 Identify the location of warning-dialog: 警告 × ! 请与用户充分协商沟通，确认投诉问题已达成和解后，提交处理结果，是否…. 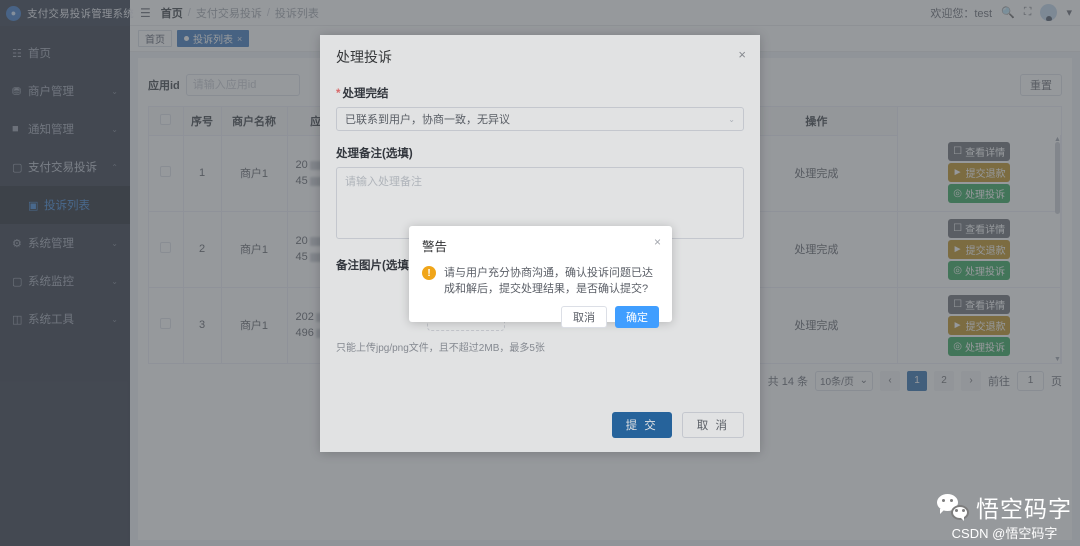
(540, 277).